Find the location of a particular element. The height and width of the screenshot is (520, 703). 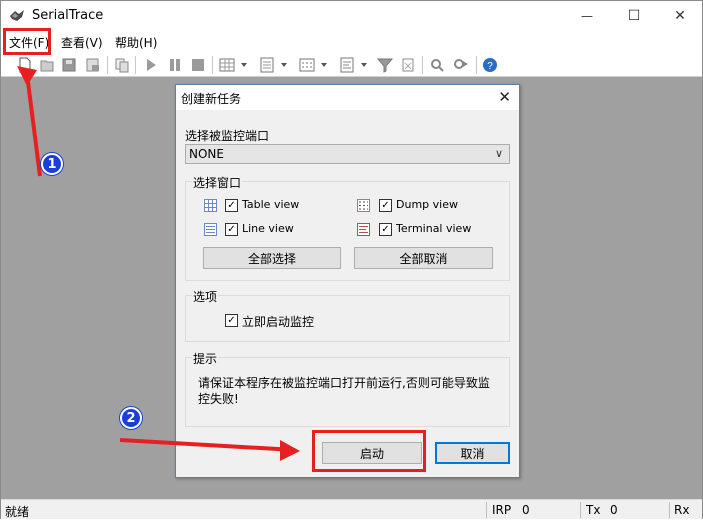

step-badge-1: 1 is located at coordinates (52, 164).